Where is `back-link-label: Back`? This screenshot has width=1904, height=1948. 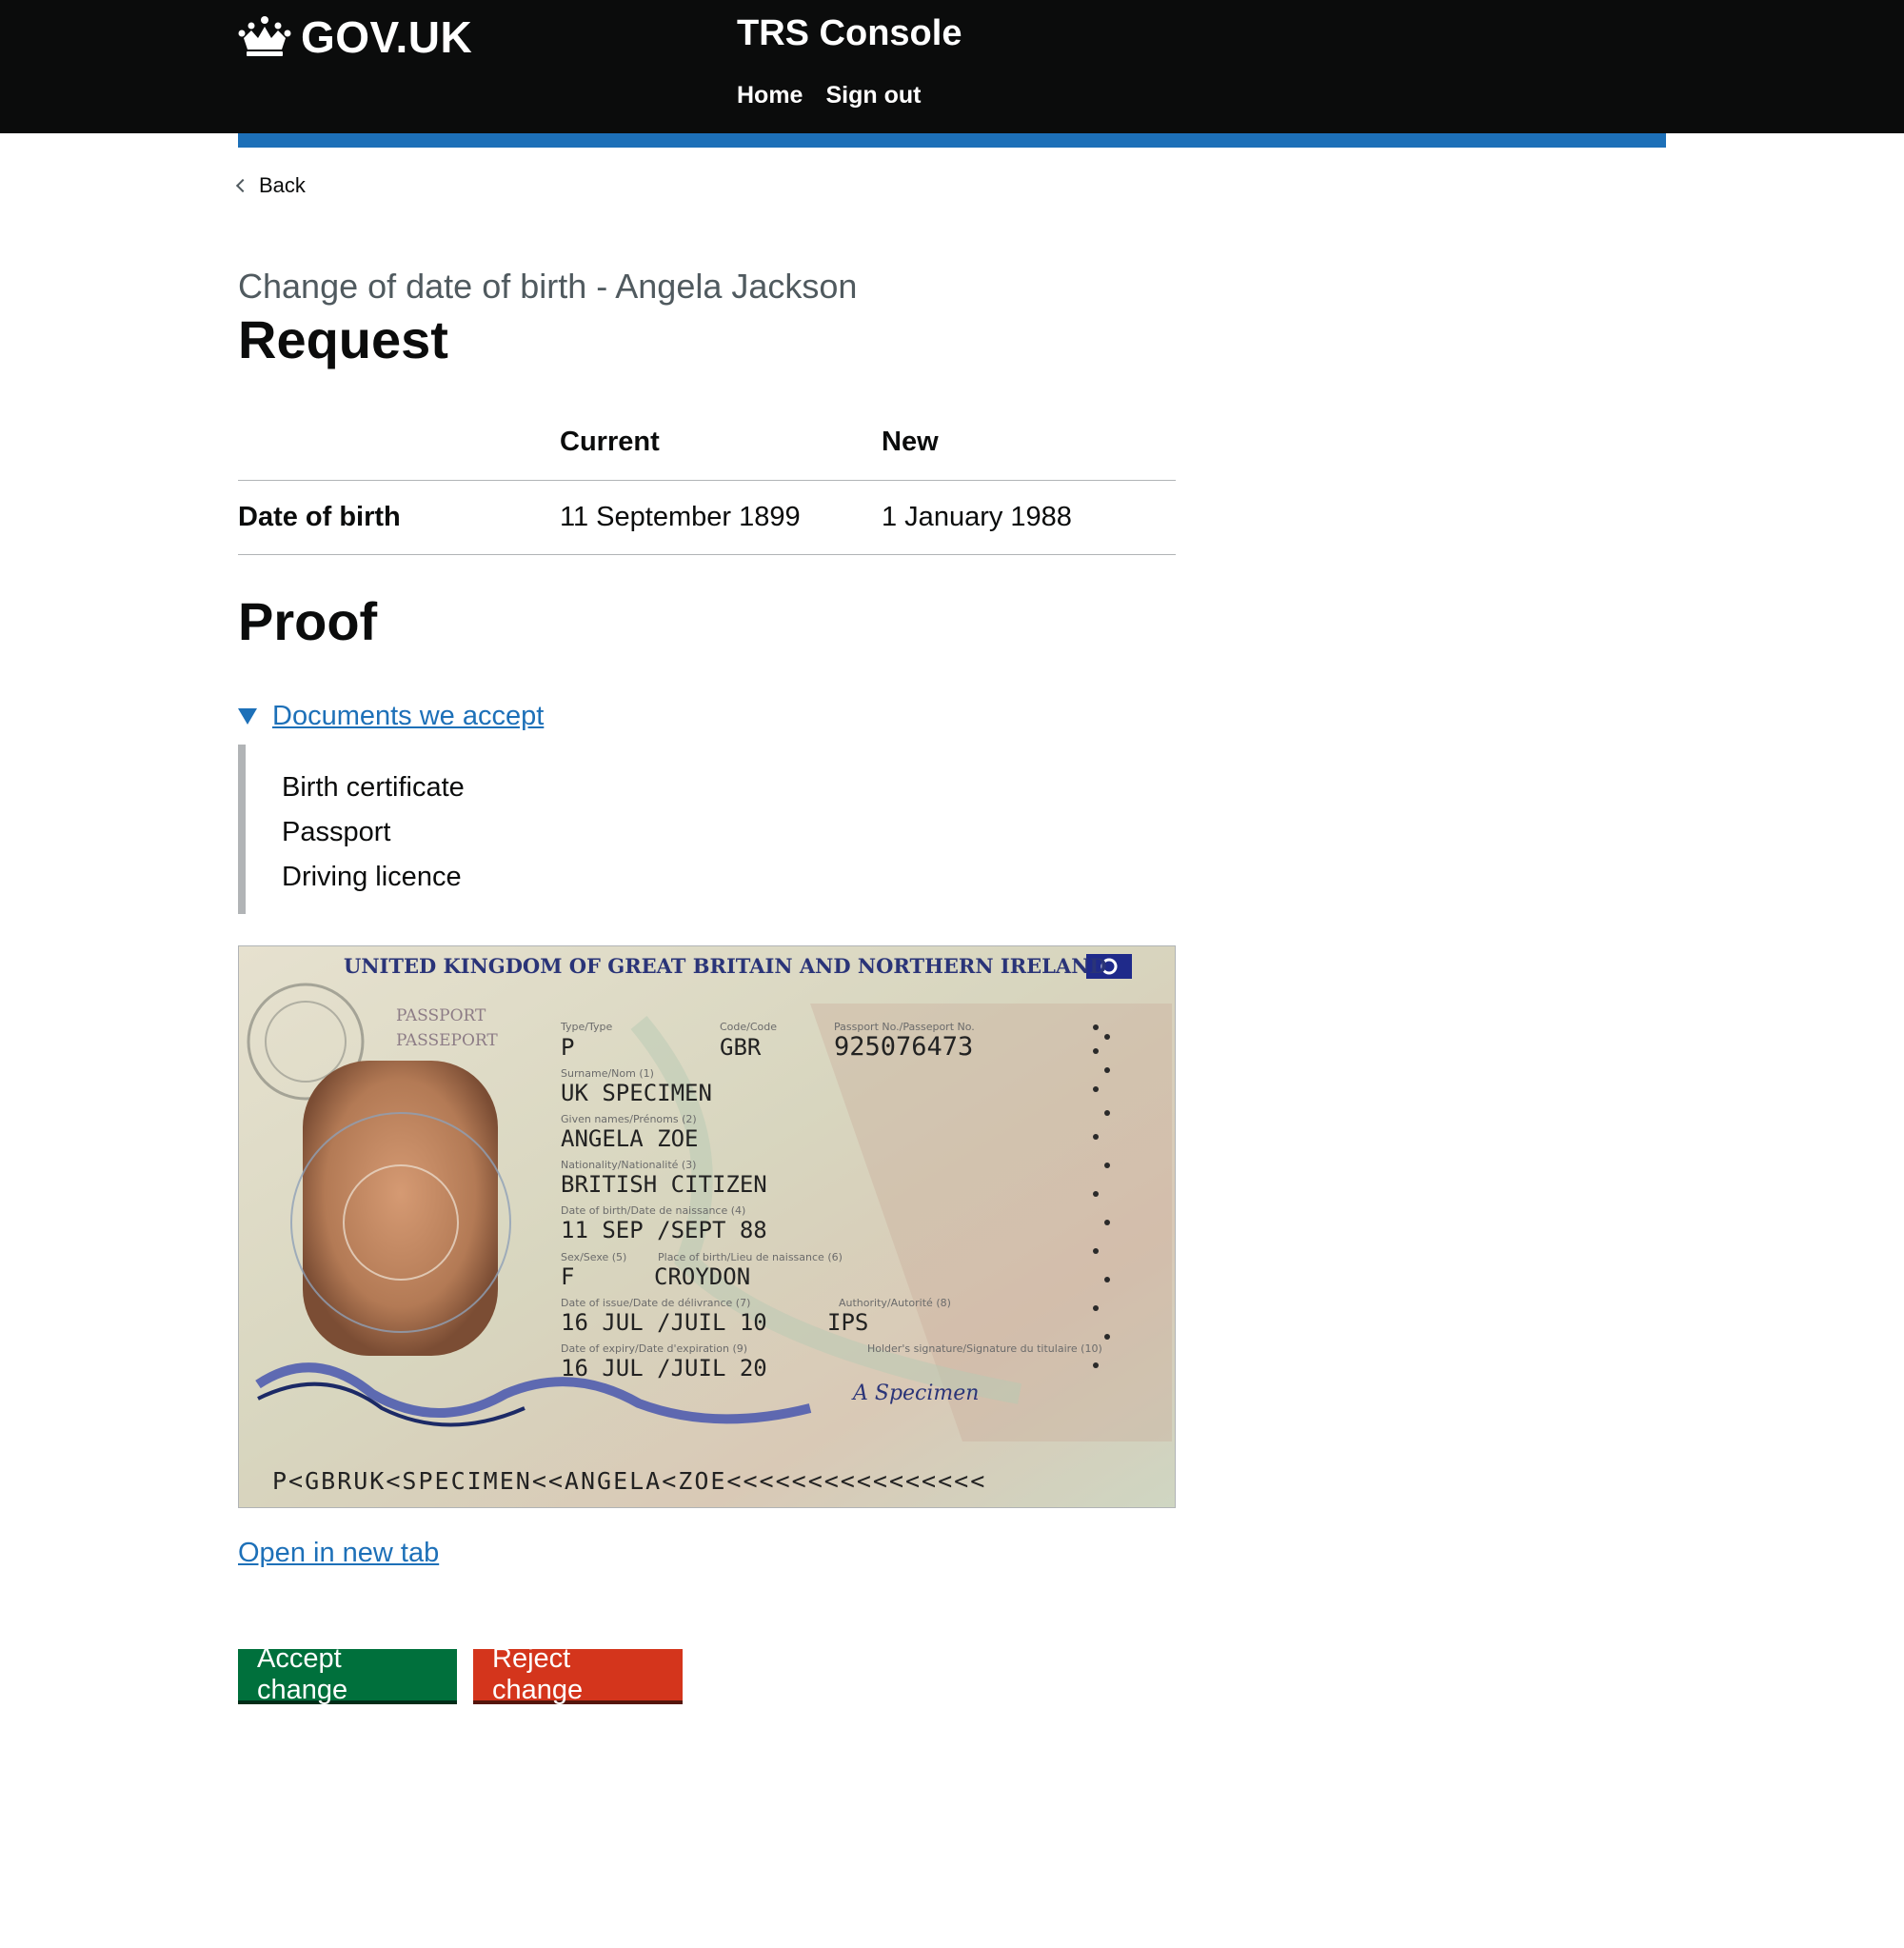
back-link-label: Back is located at coordinates (282, 185).